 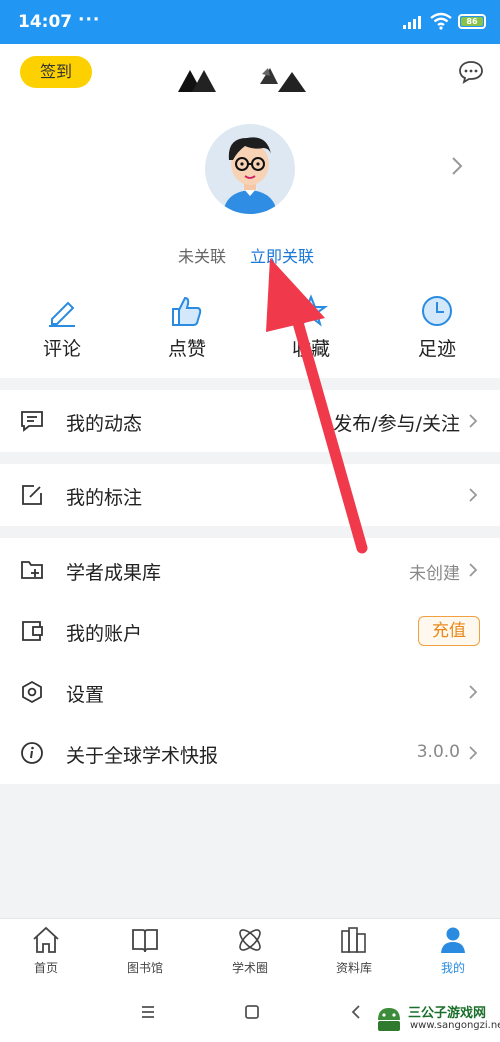 What do you see at coordinates (449, 631) in the screenshot?
I see `recharge-button: 充值` at bounding box center [449, 631].